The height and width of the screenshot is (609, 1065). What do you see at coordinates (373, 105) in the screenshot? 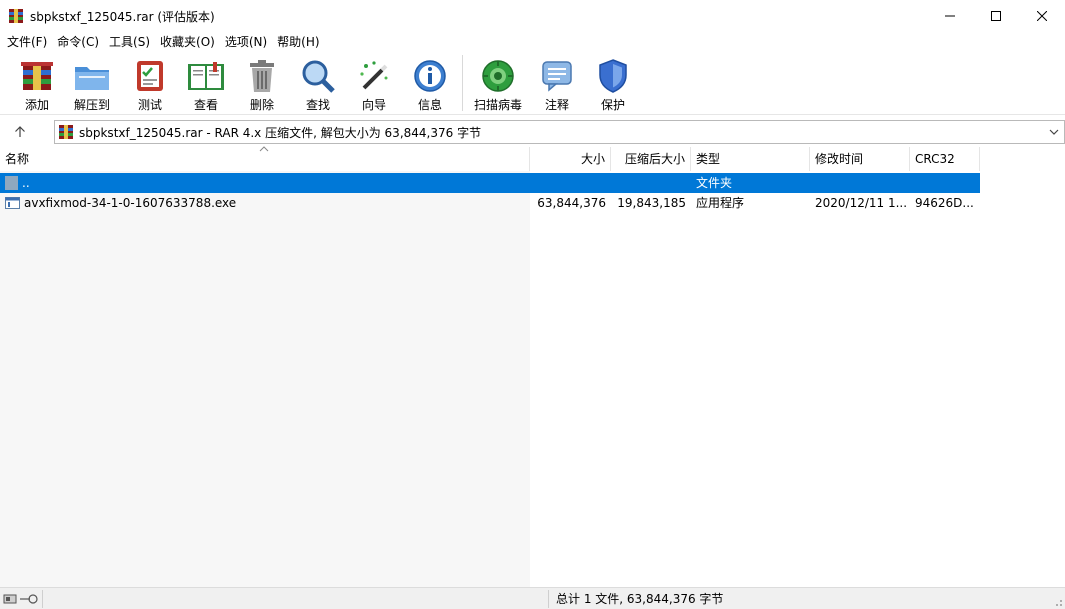
I see `wizard-label: 向导` at bounding box center [373, 105].